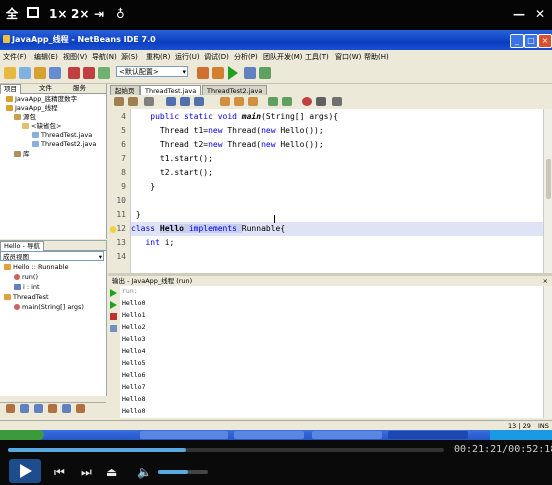  Describe the element at coordinates (55, 73) in the screenshot. I see `save-all-icon` at that location.